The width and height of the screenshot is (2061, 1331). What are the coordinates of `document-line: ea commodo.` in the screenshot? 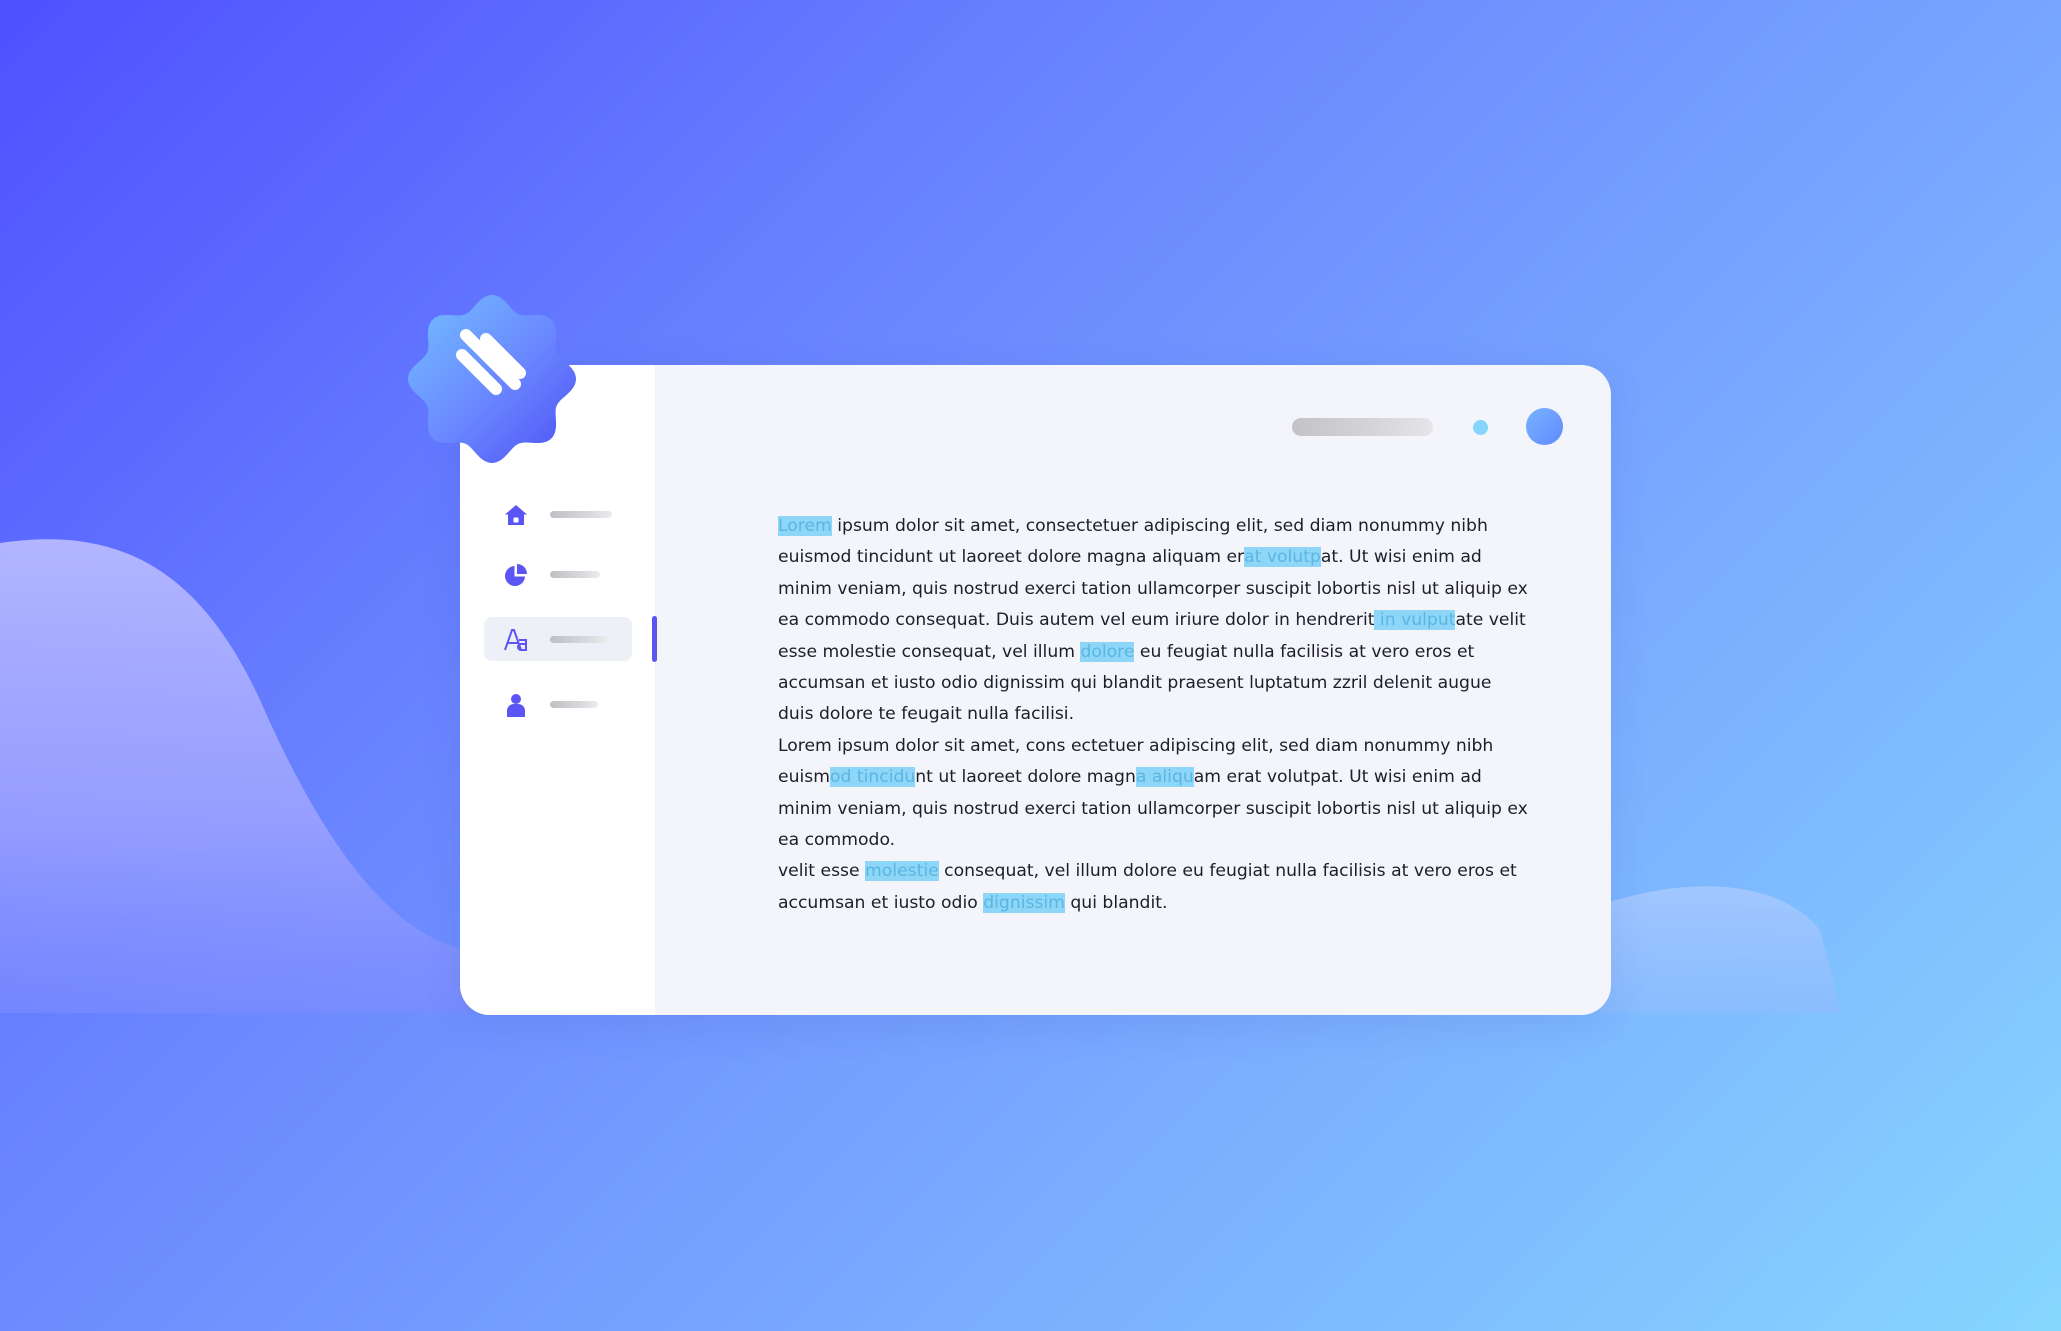 It's located at (1158, 840).